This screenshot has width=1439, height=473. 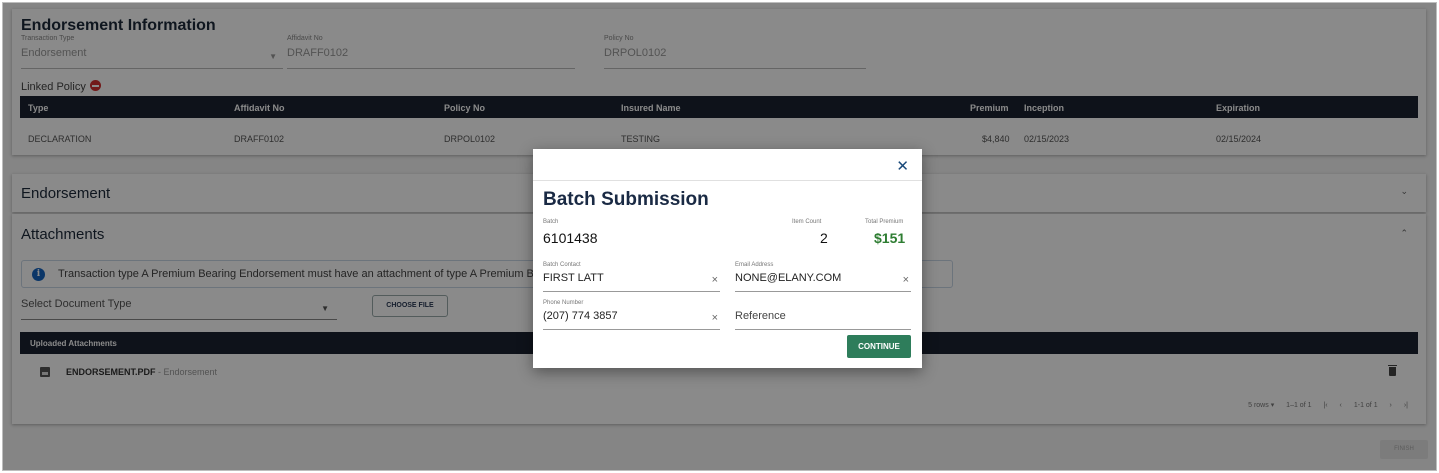 What do you see at coordinates (902, 166) in the screenshot?
I see `close-icon: ✕` at bounding box center [902, 166].